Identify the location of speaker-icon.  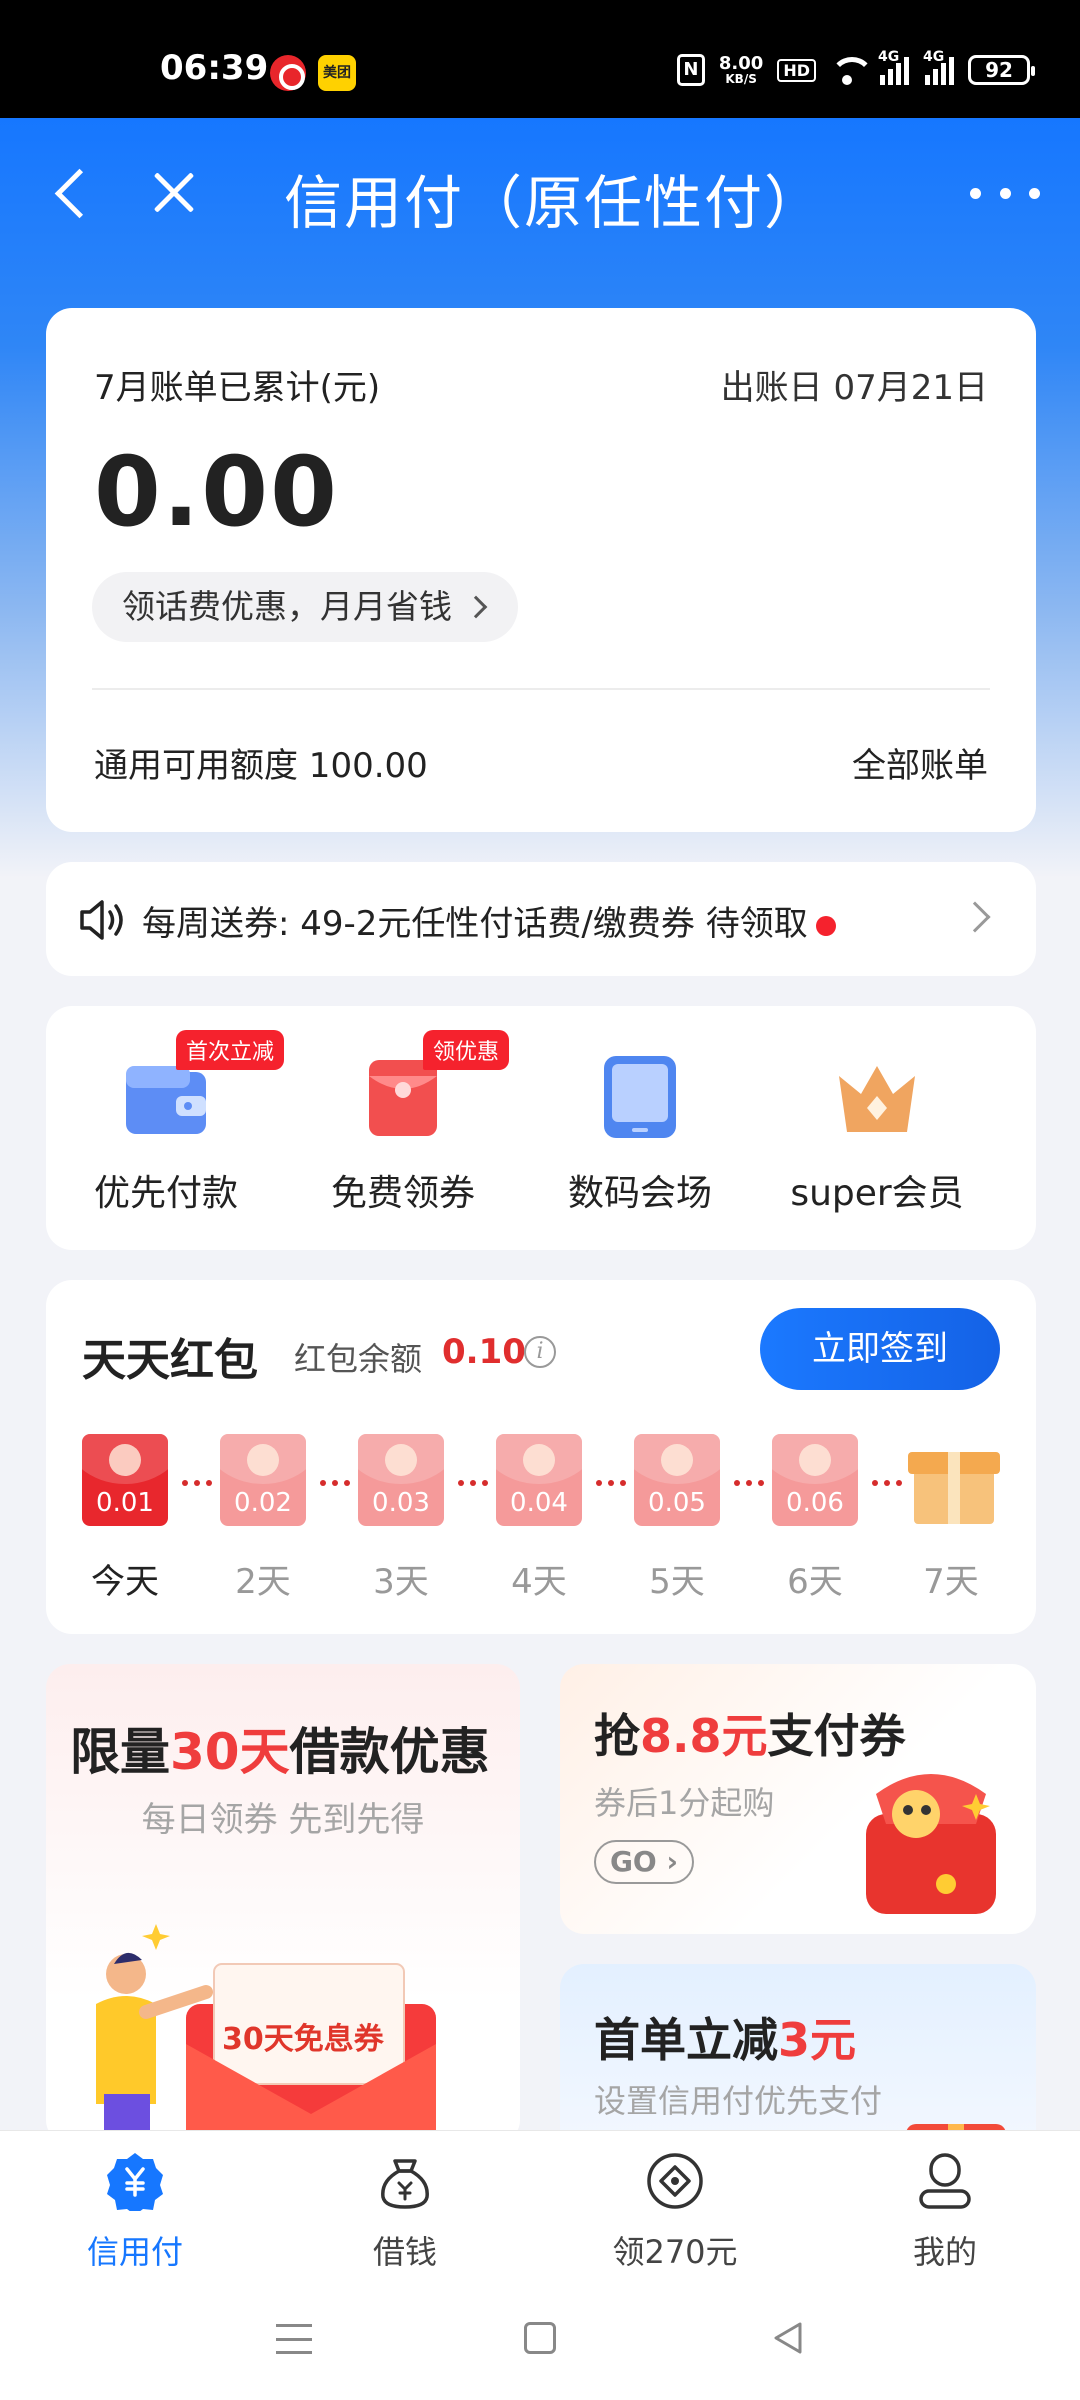
(101, 920).